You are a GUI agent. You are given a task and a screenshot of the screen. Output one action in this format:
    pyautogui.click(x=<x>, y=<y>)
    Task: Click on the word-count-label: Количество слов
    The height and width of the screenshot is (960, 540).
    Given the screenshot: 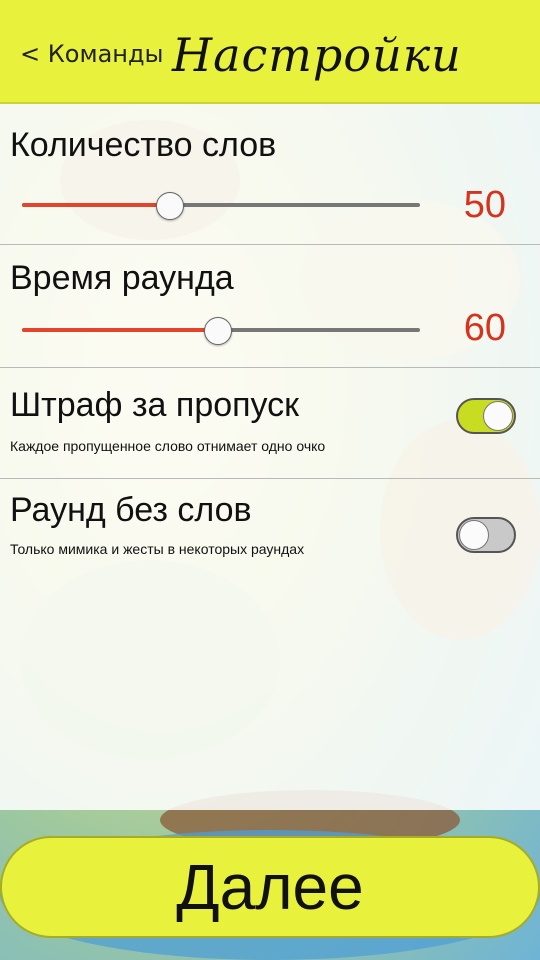 What is the action you would take?
    pyautogui.click(x=143, y=145)
    